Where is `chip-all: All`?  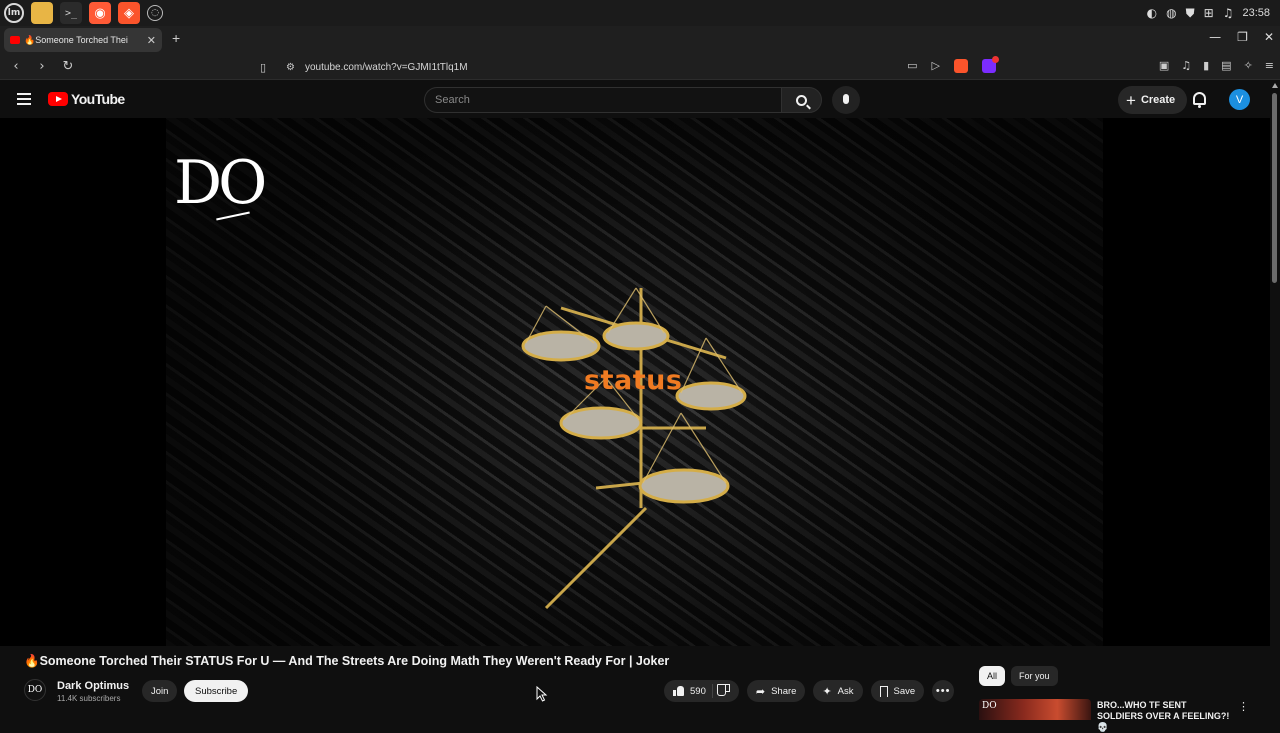
chip-all: All is located at coordinates (992, 676).